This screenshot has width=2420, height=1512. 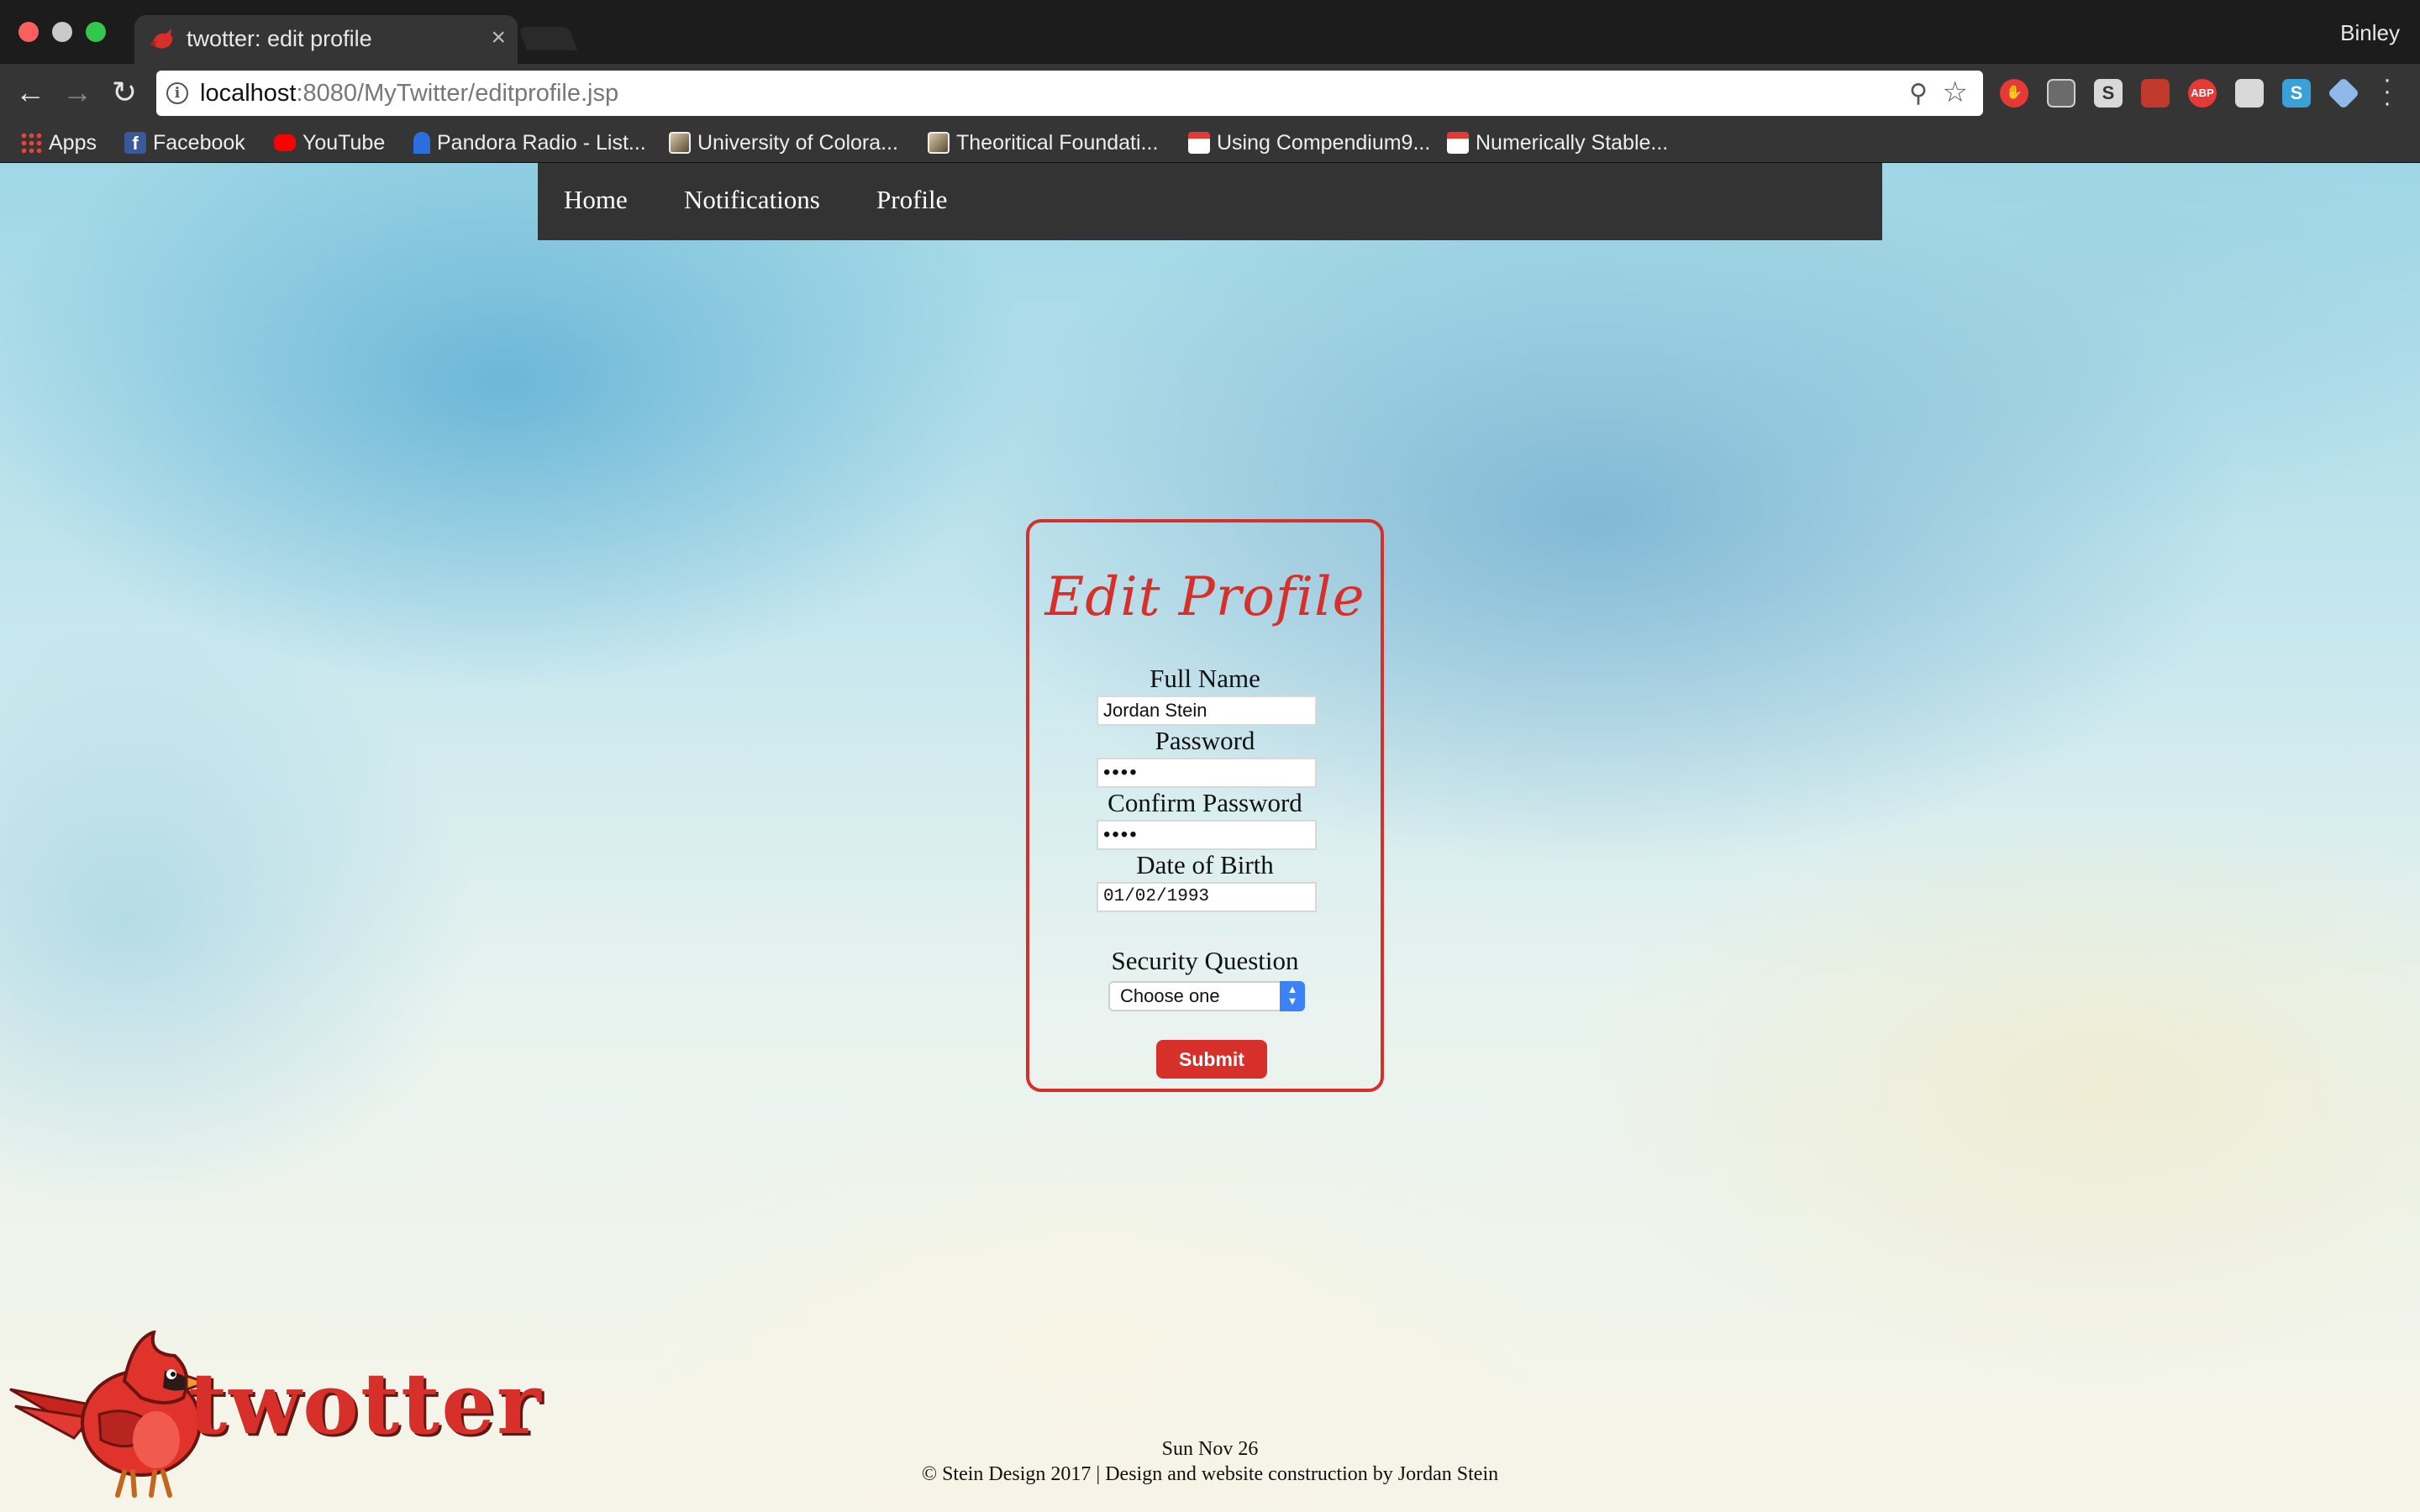 I want to click on forward-arrow-icon: →, so click(x=77, y=92).